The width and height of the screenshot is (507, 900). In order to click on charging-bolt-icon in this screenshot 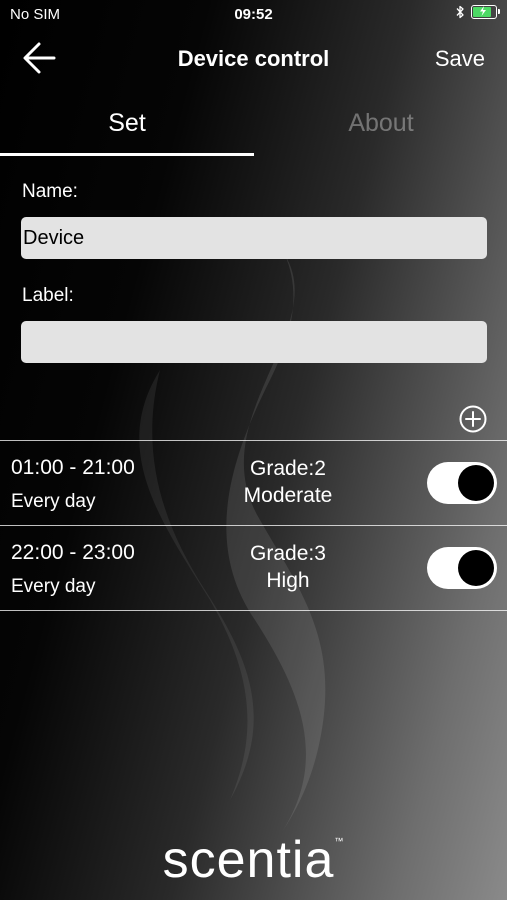, I will do `click(483, 11)`.